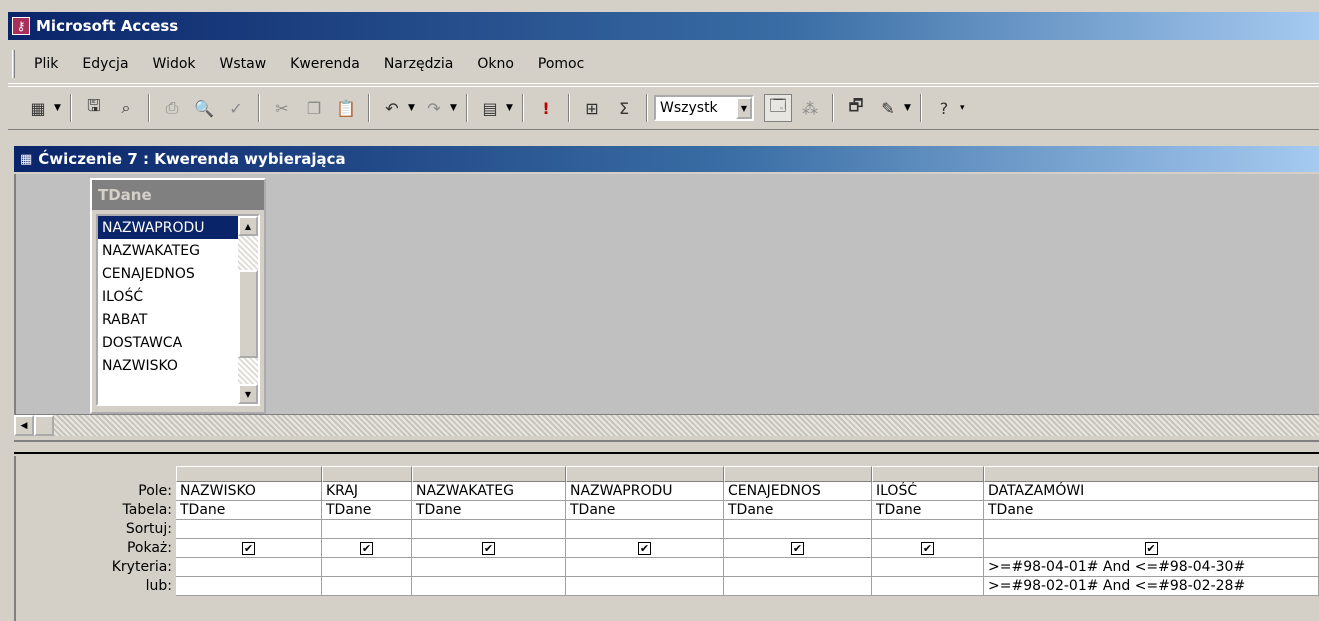  I want to click on pane-splitter, so click(666, 447).